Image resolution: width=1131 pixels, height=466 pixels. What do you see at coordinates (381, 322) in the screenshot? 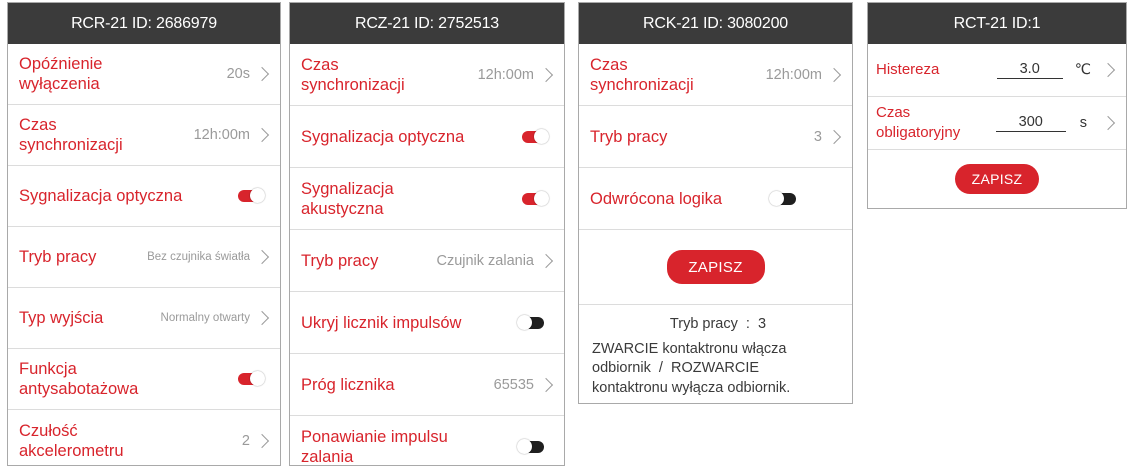
I see `rcz-hide-counter-label: Ukryj licznik impulsów` at bounding box center [381, 322].